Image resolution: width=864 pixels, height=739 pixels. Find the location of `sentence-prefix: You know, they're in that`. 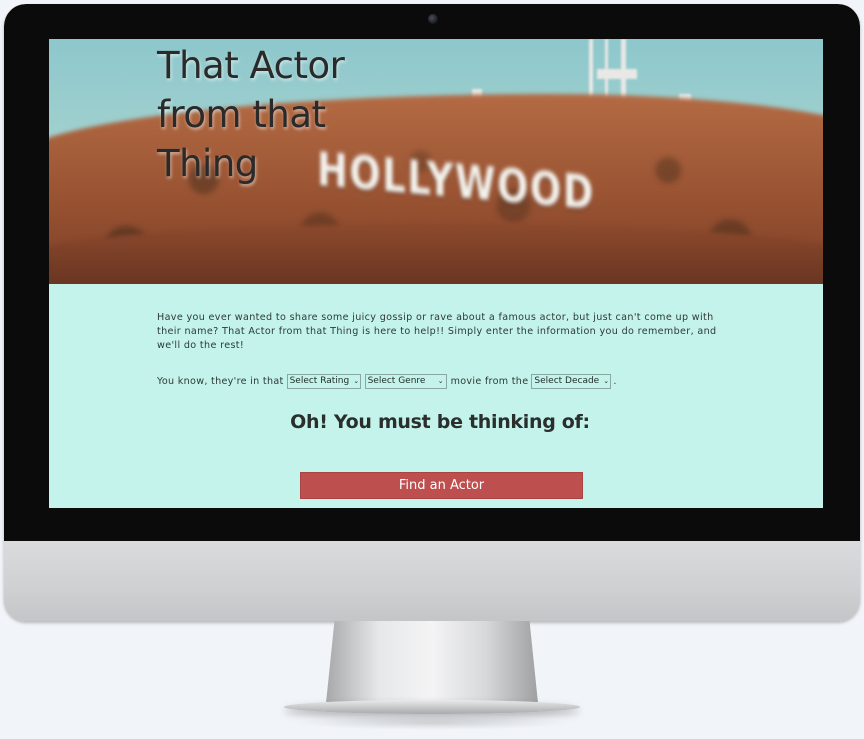

sentence-prefix: You know, they're in that is located at coordinates (220, 381).